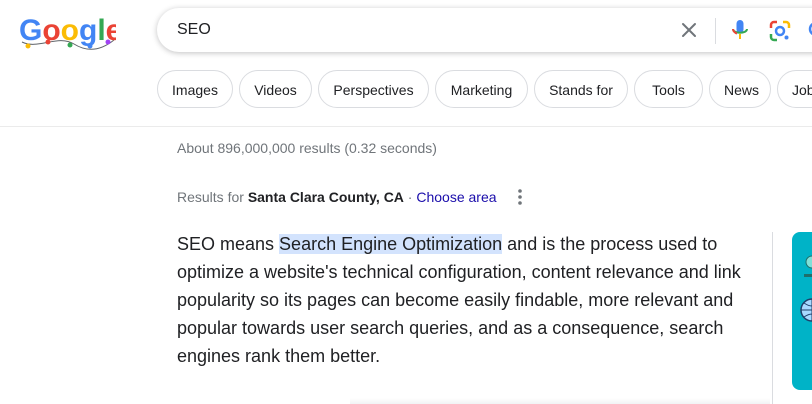 This screenshot has height=404, width=812. What do you see at coordinates (520, 197) in the screenshot?
I see `more-options-icon` at bounding box center [520, 197].